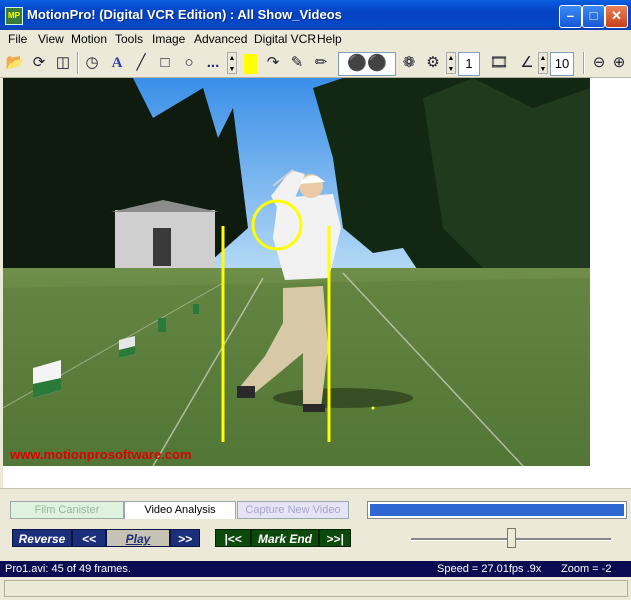 This screenshot has width=631, height=600. Describe the element at coordinates (297, 63) in the screenshot. I see `eraser-icon: ✎` at that location.